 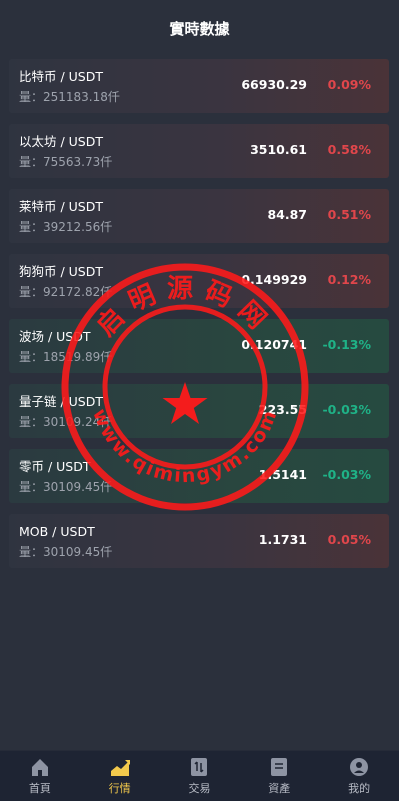 I want to click on change-percent: 0.09%, so click(x=349, y=84).